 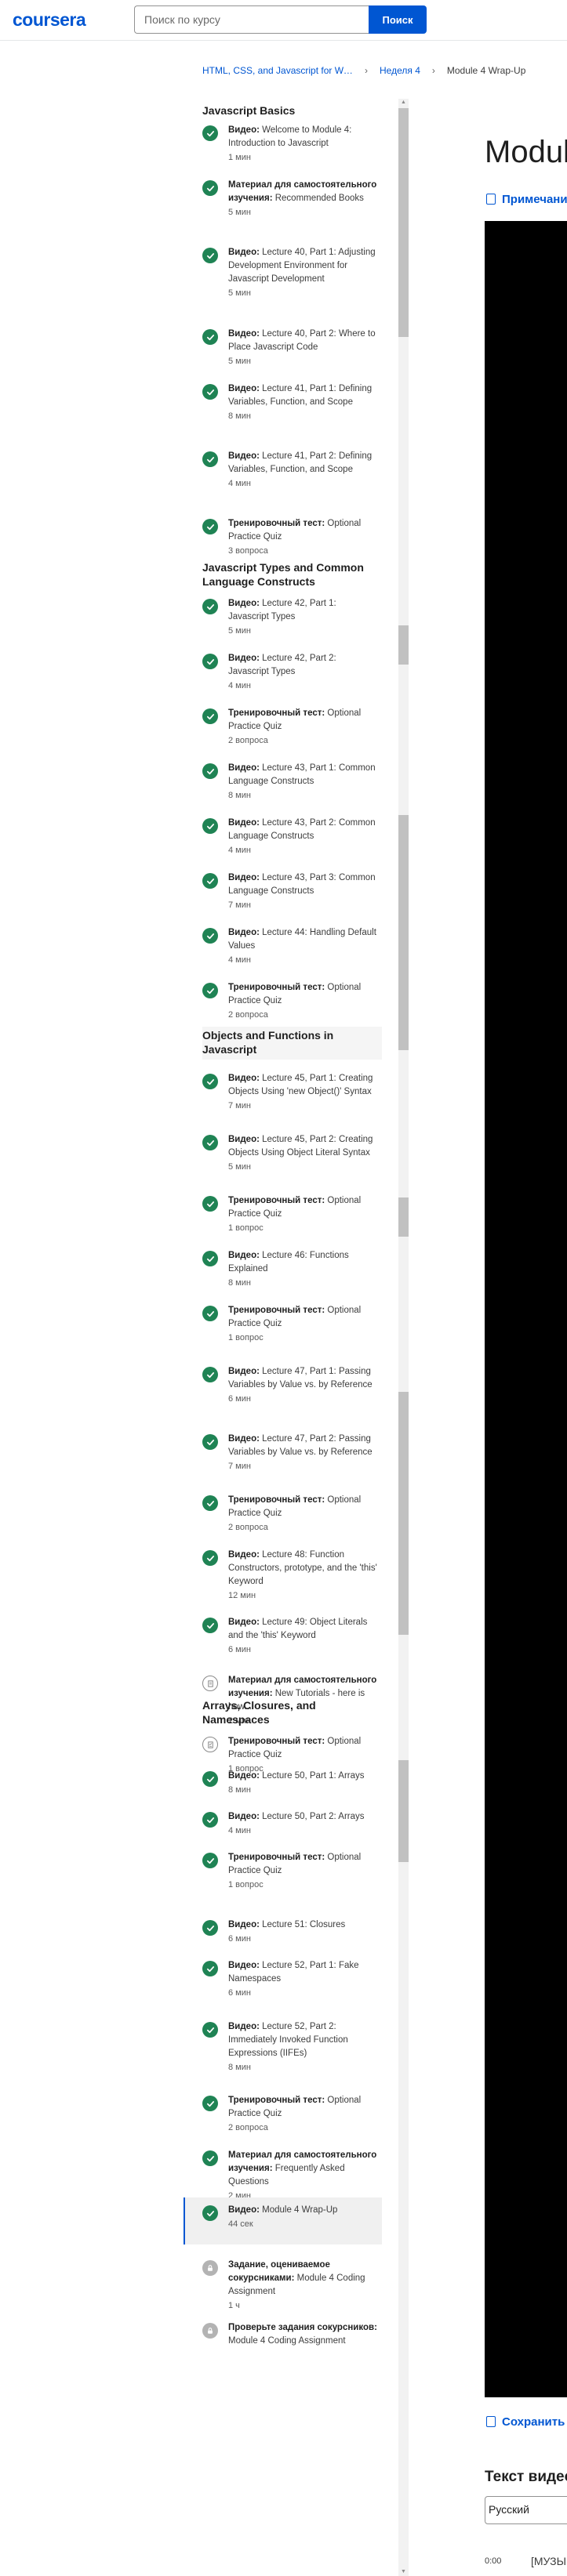 I want to click on transcript-language-select: Русский, so click(x=526, y=2510).